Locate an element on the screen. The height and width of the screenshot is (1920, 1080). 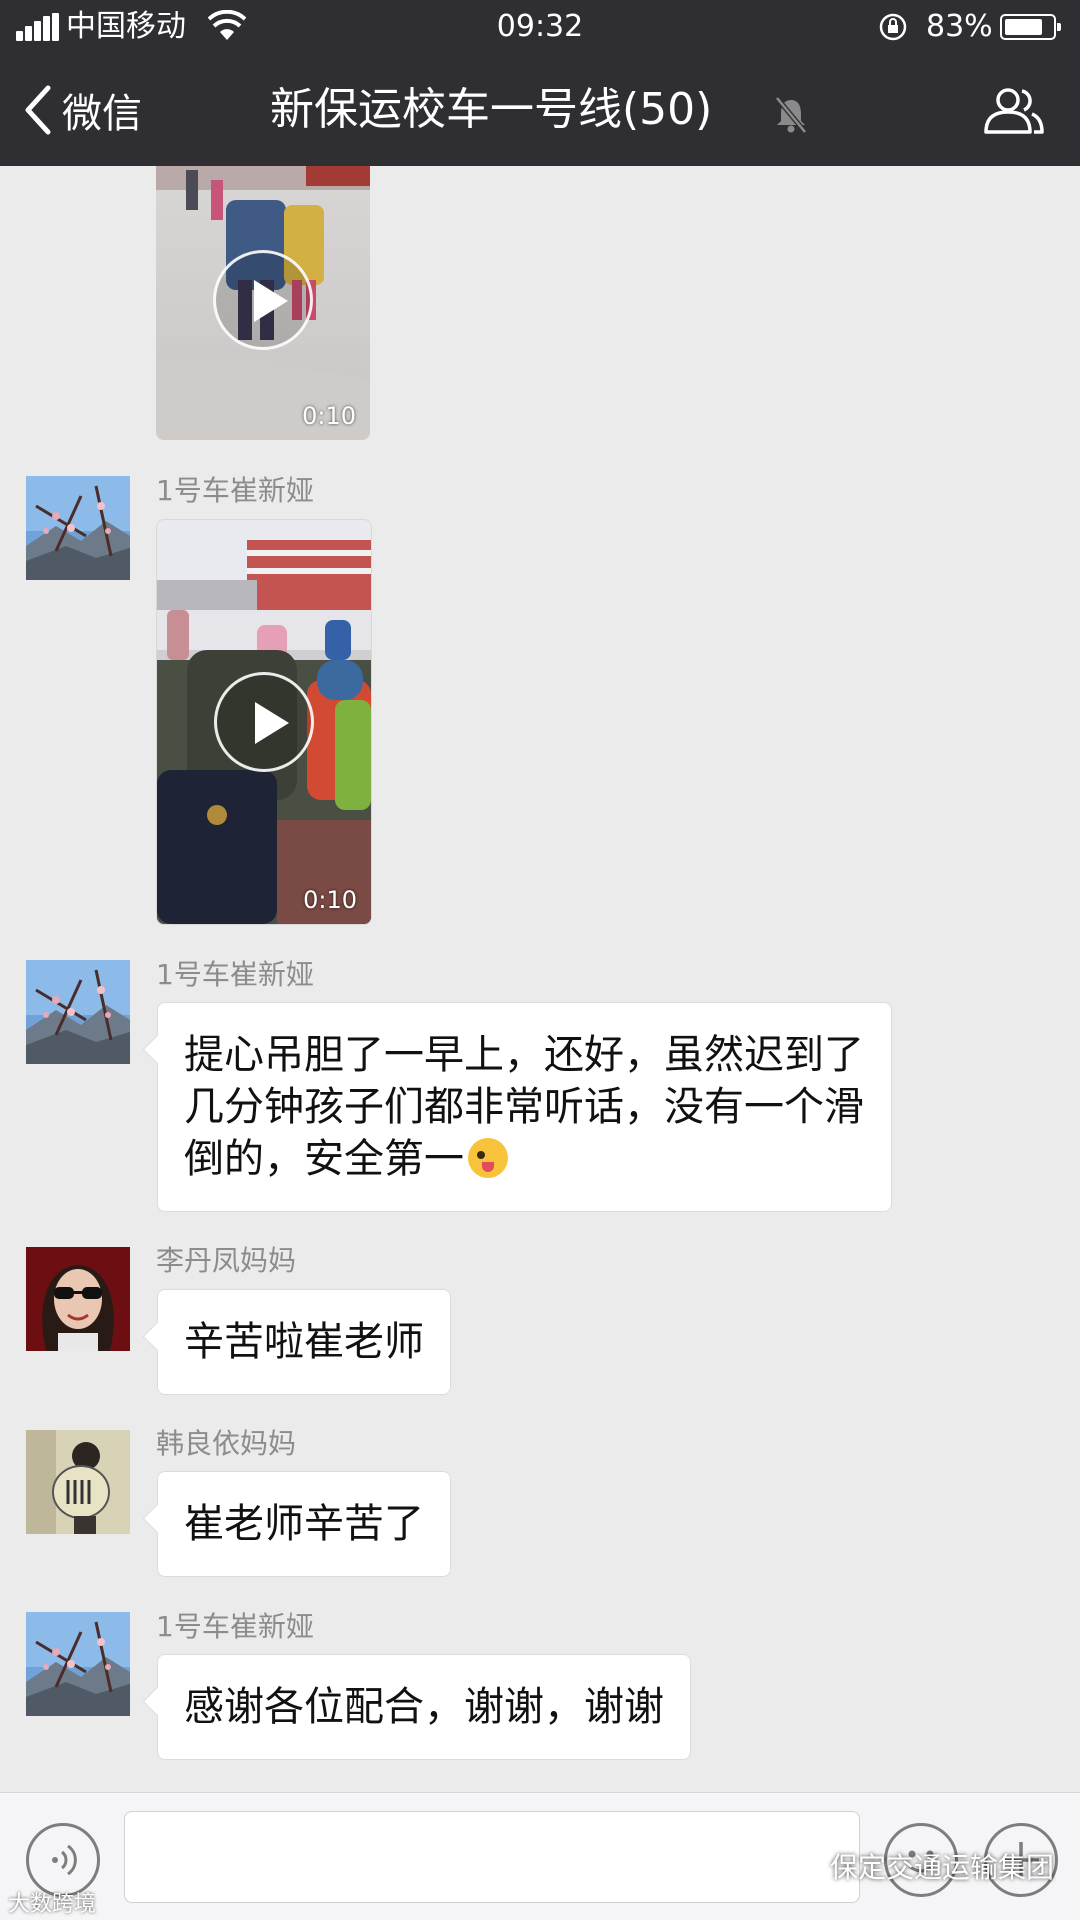
chevron-left-icon is located at coordinates (38, 110).